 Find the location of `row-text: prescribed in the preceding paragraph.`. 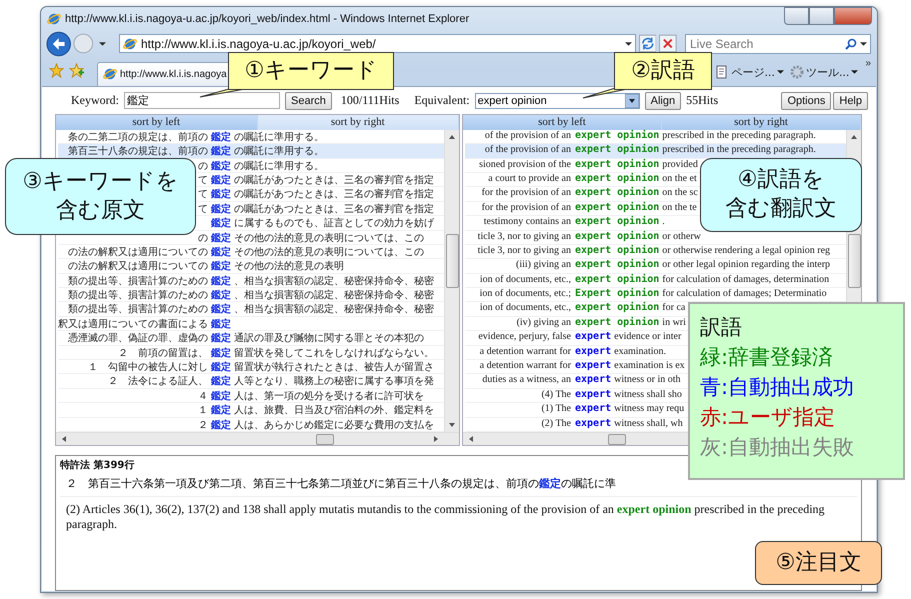

row-text: prescribed in the preceding paragraph. is located at coordinates (739, 136).